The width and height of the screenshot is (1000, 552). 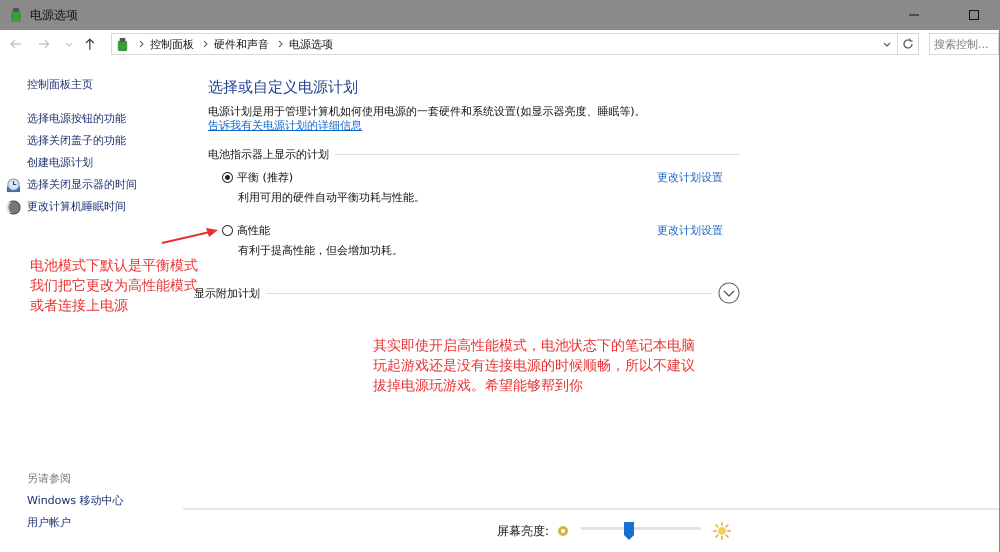 What do you see at coordinates (522, 531) in the screenshot?
I see `brightness-label: 屏幕亮度:` at bounding box center [522, 531].